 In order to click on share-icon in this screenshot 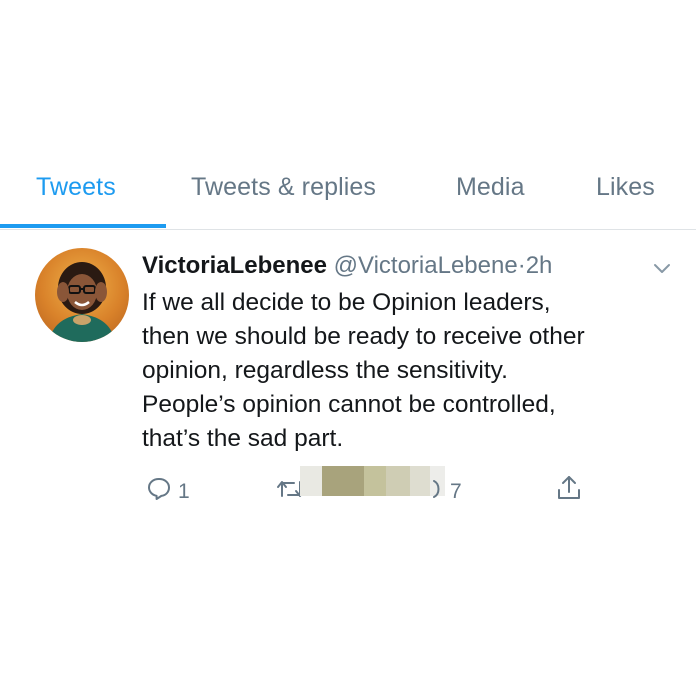, I will do `click(569, 491)`.